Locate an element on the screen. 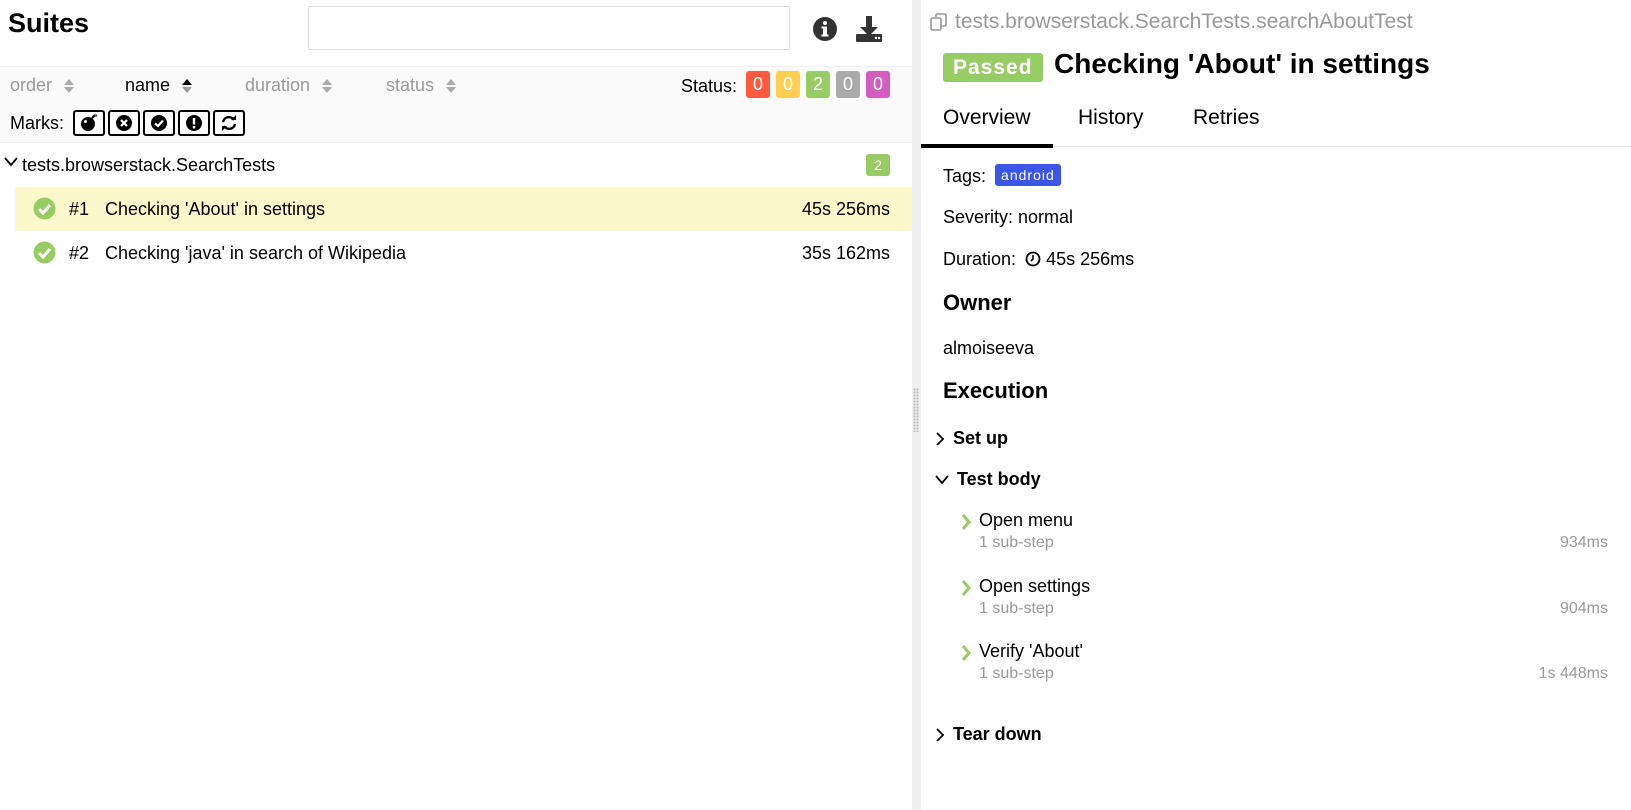  status-filter-label: Status: is located at coordinates (709, 86).